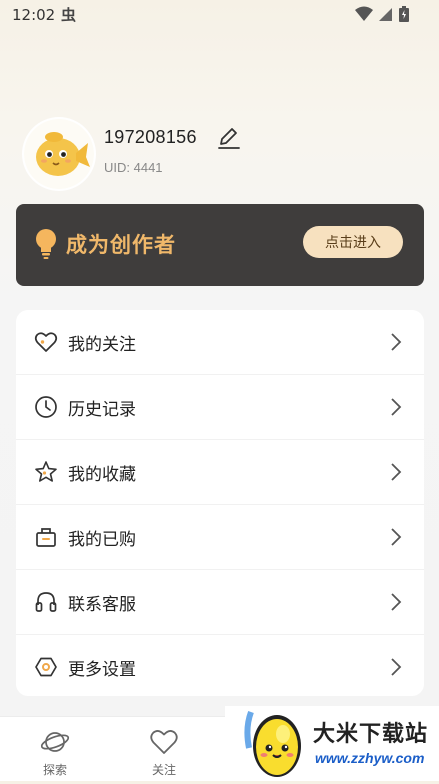  What do you see at coordinates (150, 137) in the screenshot?
I see `username: 197208156` at bounding box center [150, 137].